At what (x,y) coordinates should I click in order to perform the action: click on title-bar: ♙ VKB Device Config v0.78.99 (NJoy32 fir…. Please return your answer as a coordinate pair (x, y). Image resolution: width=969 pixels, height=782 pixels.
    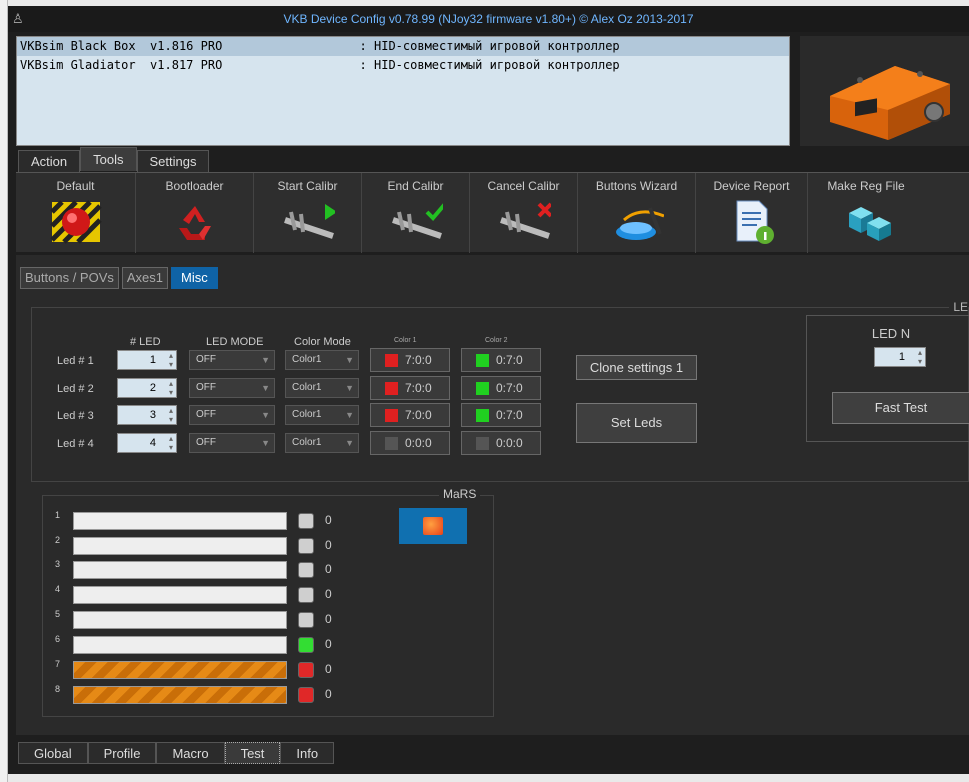
    Looking at the image, I should click on (488, 19).